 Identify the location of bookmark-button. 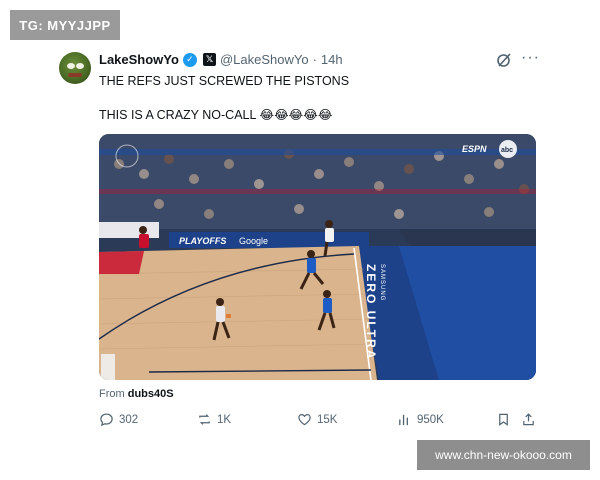
(503, 419).